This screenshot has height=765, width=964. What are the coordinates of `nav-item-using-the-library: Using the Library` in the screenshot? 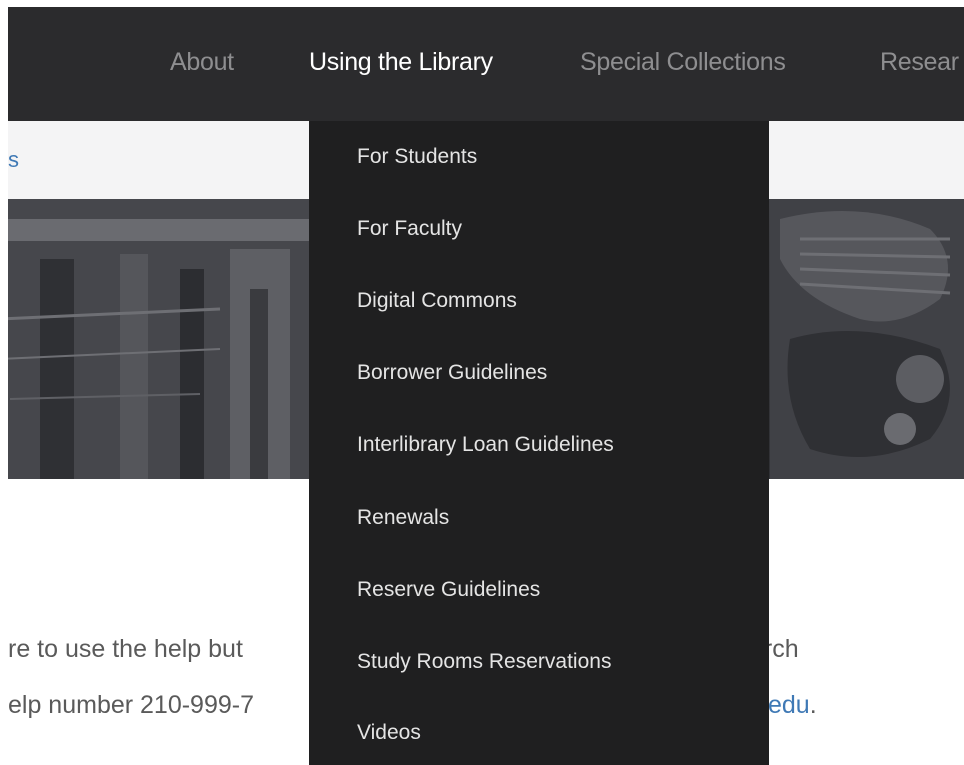 It's located at (401, 62).